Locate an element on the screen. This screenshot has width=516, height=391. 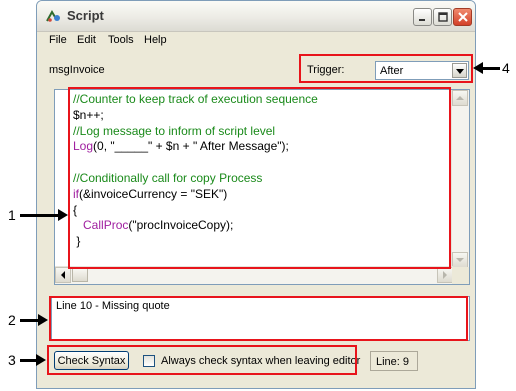
maximize-button is located at coordinates (442, 17).